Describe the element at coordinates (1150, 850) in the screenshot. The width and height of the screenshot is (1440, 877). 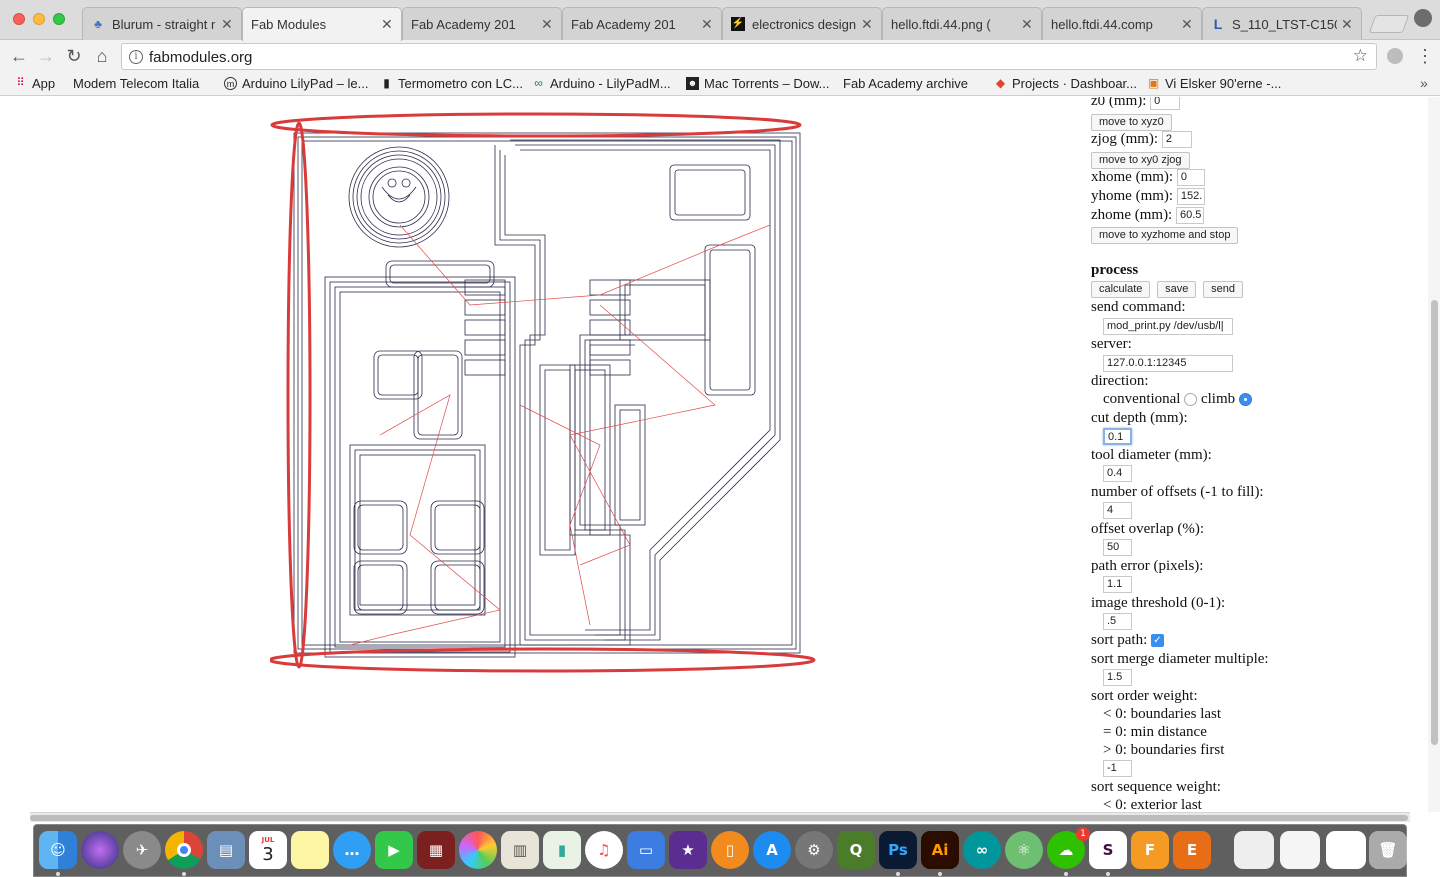
I see `fusion-icon: F` at that location.